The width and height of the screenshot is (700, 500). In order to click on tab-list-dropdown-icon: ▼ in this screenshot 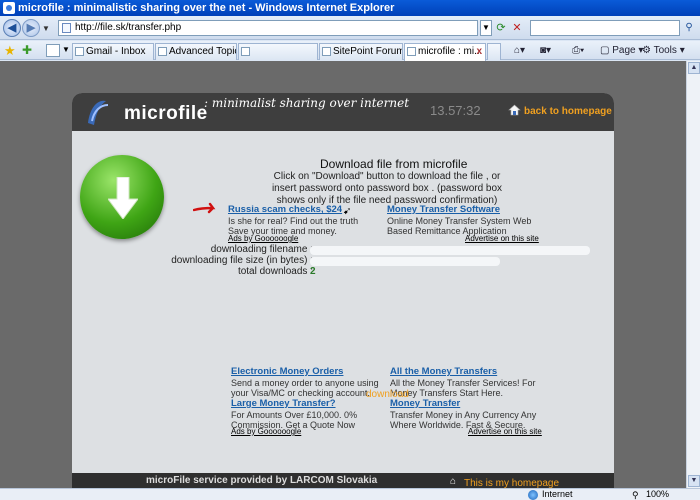, I will do `click(66, 49)`.